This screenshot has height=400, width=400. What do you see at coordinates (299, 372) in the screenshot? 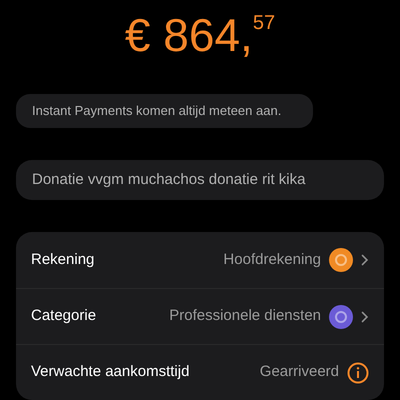
I see `detail-value: Gearriveerd` at bounding box center [299, 372].